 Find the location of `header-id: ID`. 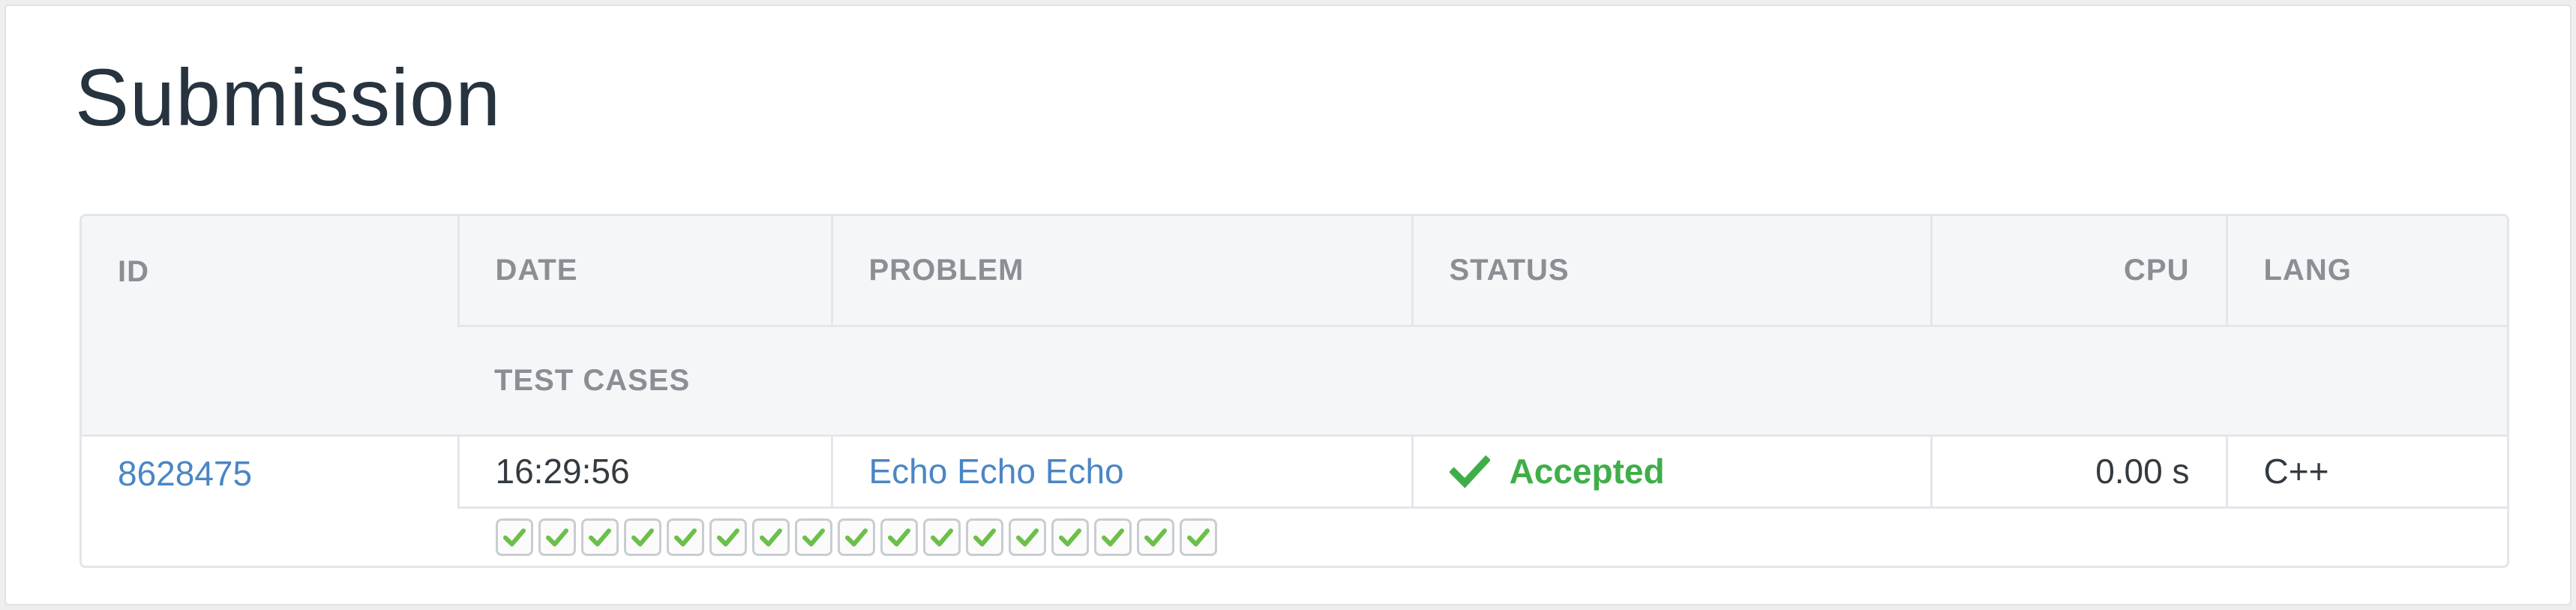

header-id: ID is located at coordinates (270, 326).